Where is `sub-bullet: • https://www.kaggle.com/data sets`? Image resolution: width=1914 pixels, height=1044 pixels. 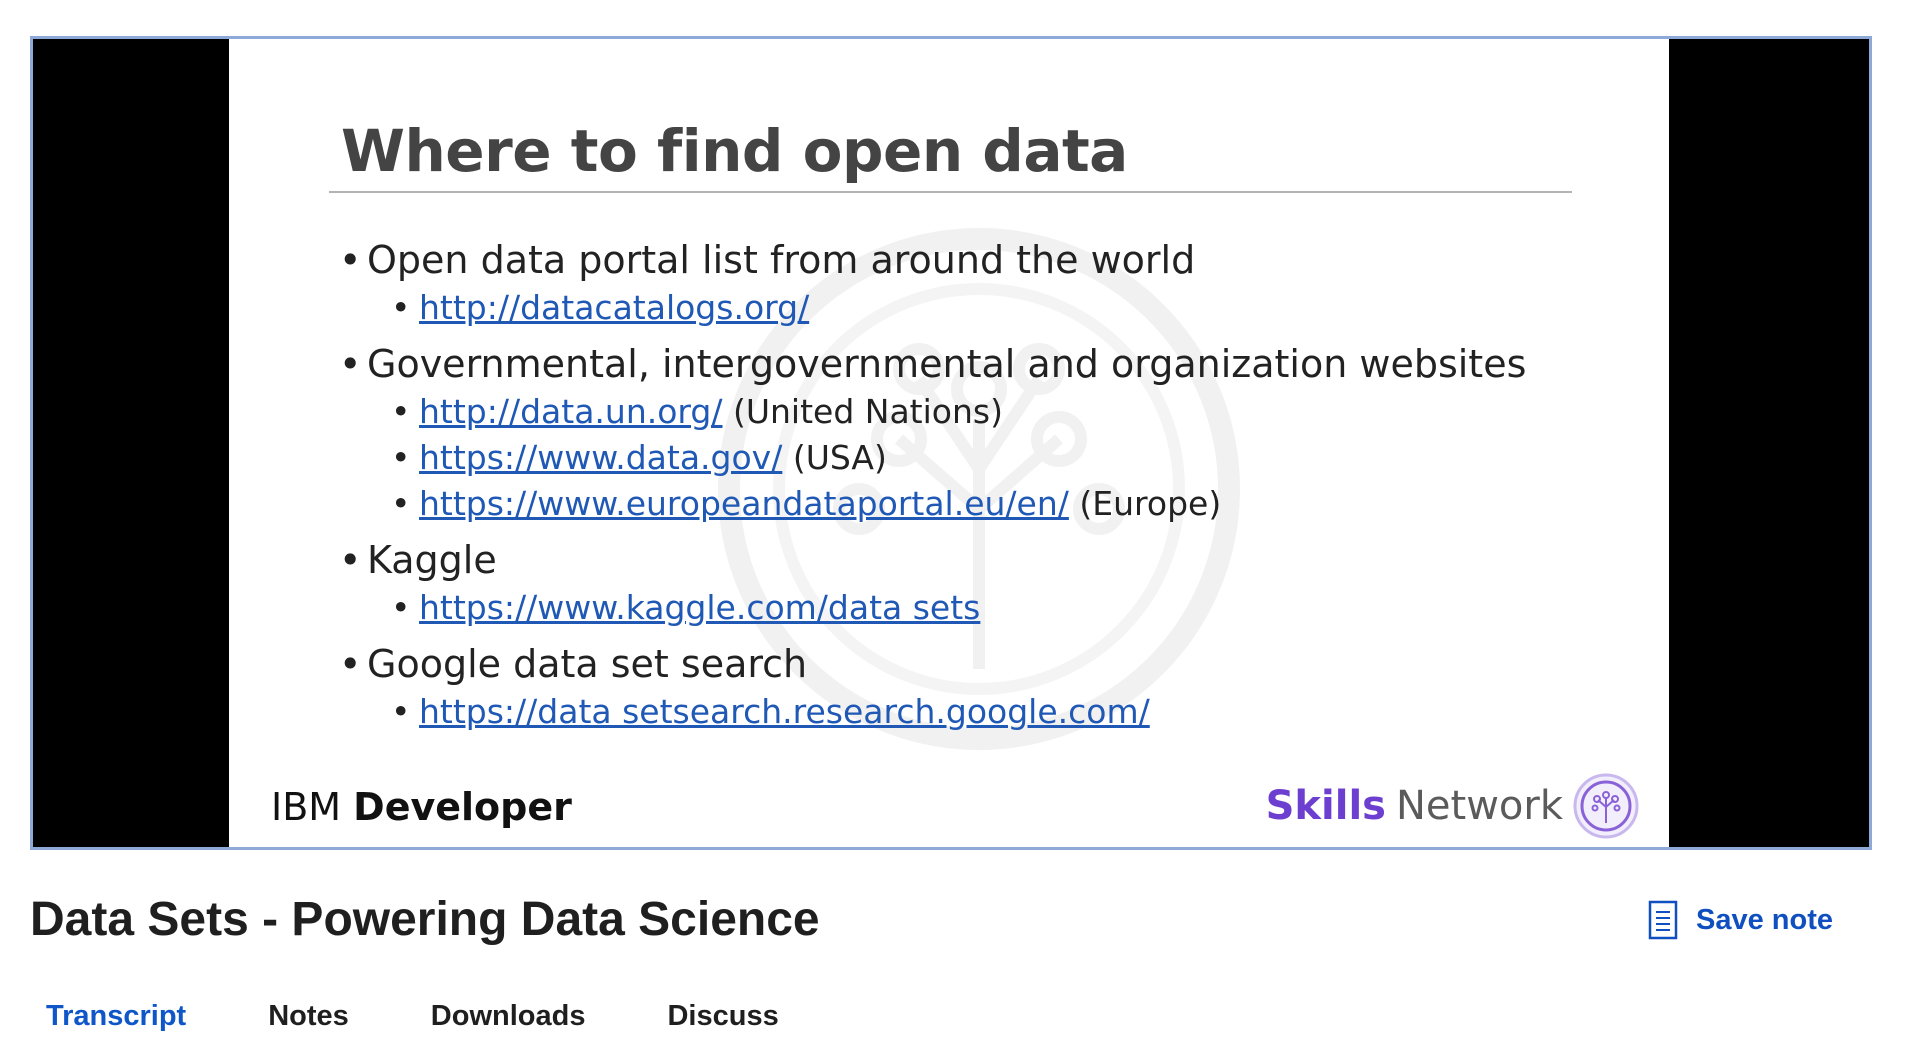
sub-bullet: • https://www.kaggle.com/data sets is located at coordinates (686, 607).